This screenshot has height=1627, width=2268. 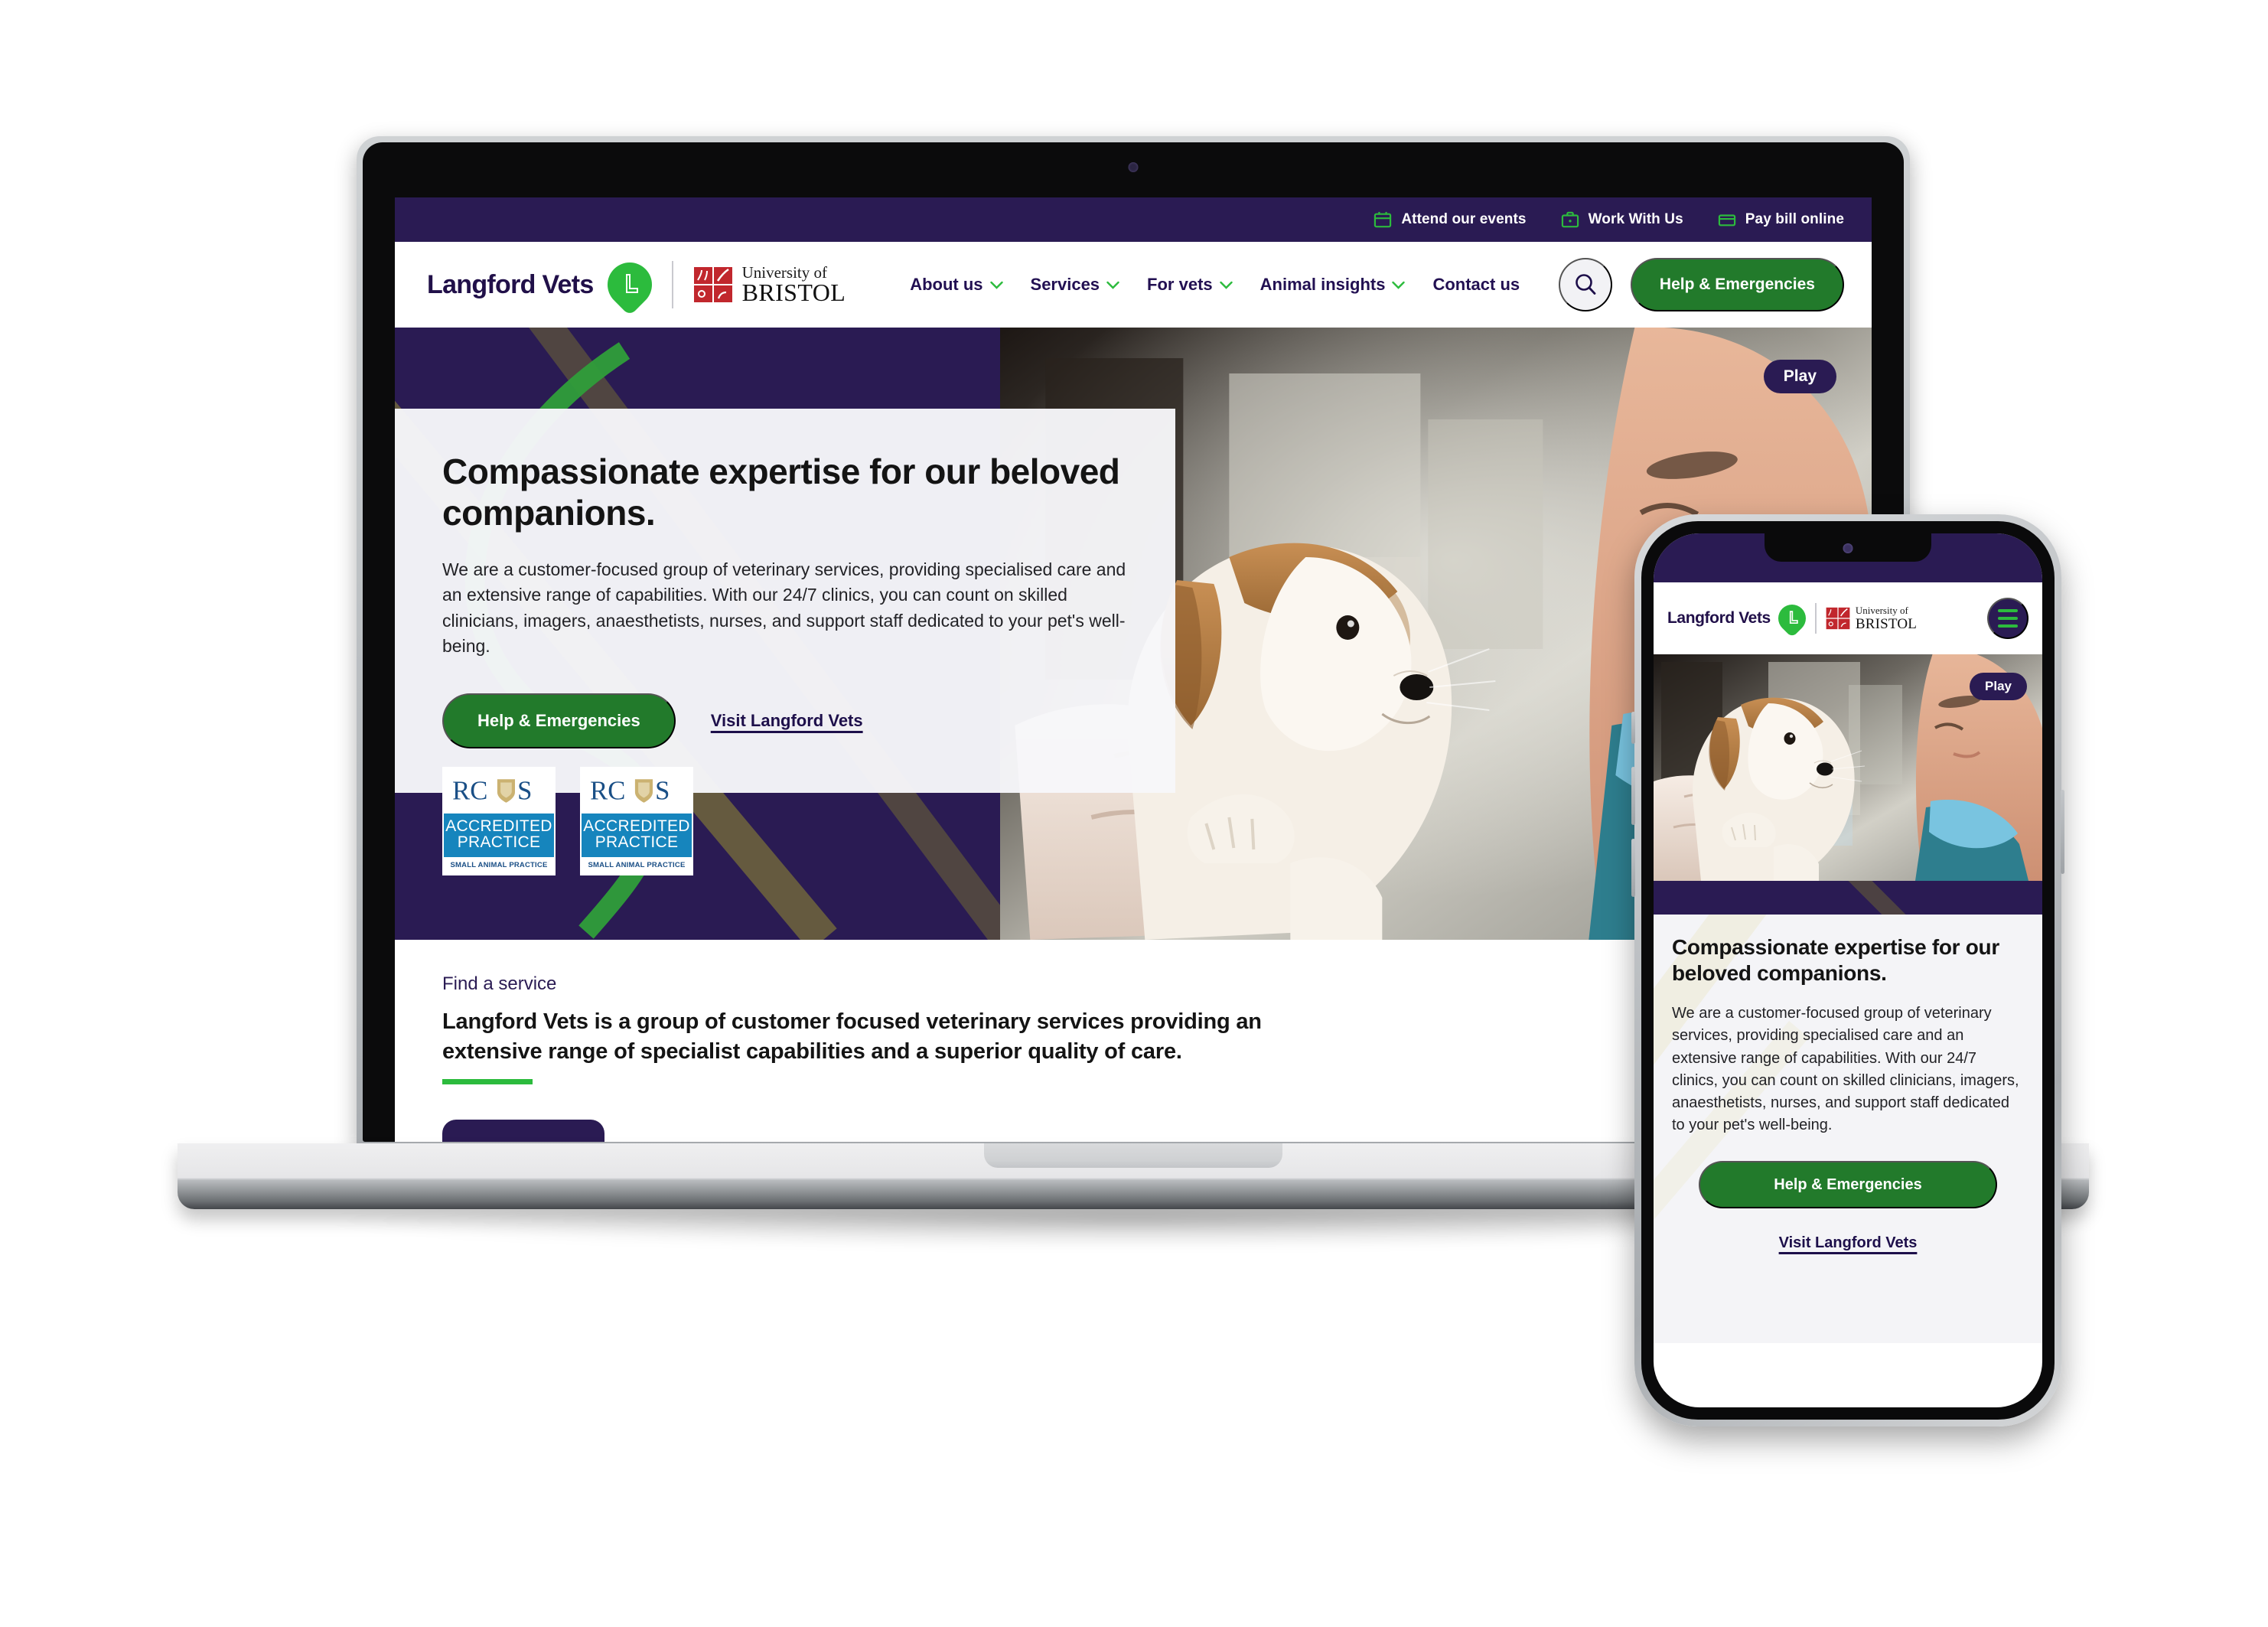 I want to click on nav-label: Contact us, so click(x=1476, y=284).